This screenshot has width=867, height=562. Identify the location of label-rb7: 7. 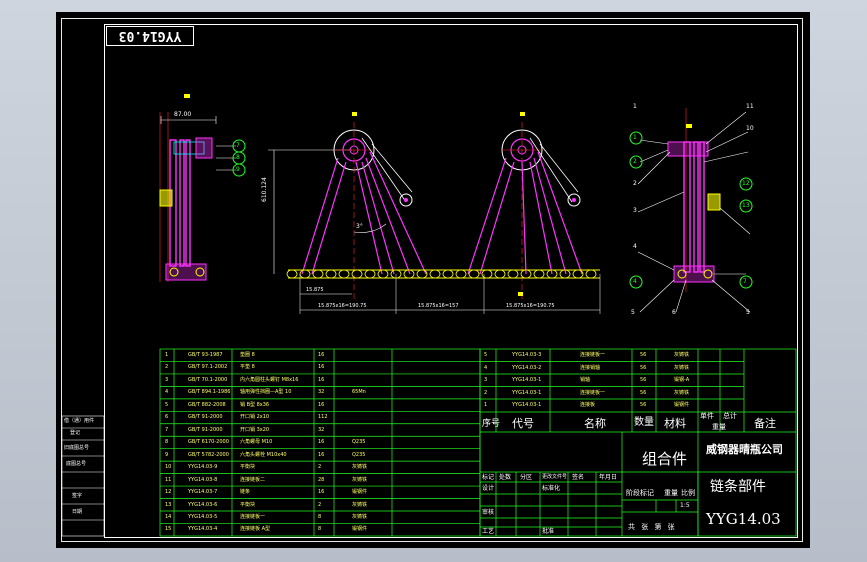
(745, 281).